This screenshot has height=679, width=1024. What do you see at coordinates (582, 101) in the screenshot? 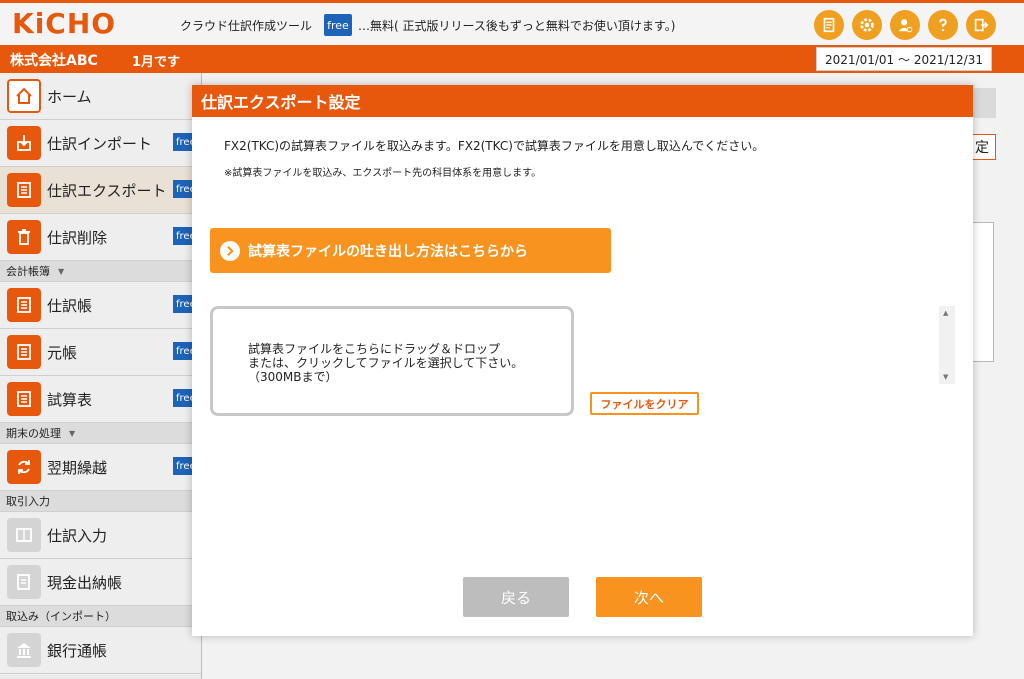
I see `dialog-title: 仕訳エクスポート設定` at bounding box center [582, 101].